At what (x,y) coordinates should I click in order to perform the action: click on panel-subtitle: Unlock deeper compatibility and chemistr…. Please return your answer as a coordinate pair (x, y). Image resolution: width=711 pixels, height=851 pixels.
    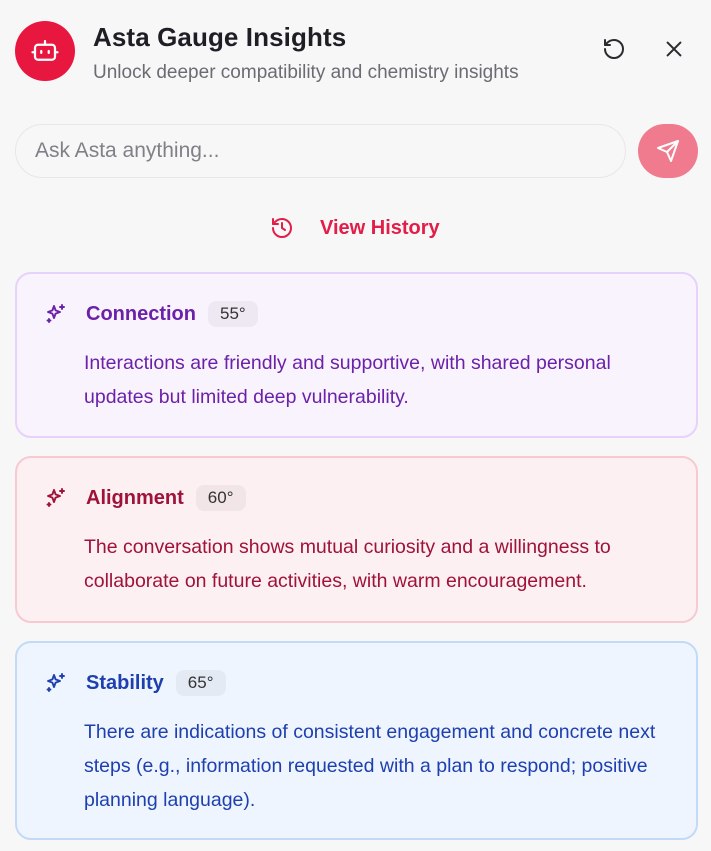
    Looking at the image, I should click on (306, 72).